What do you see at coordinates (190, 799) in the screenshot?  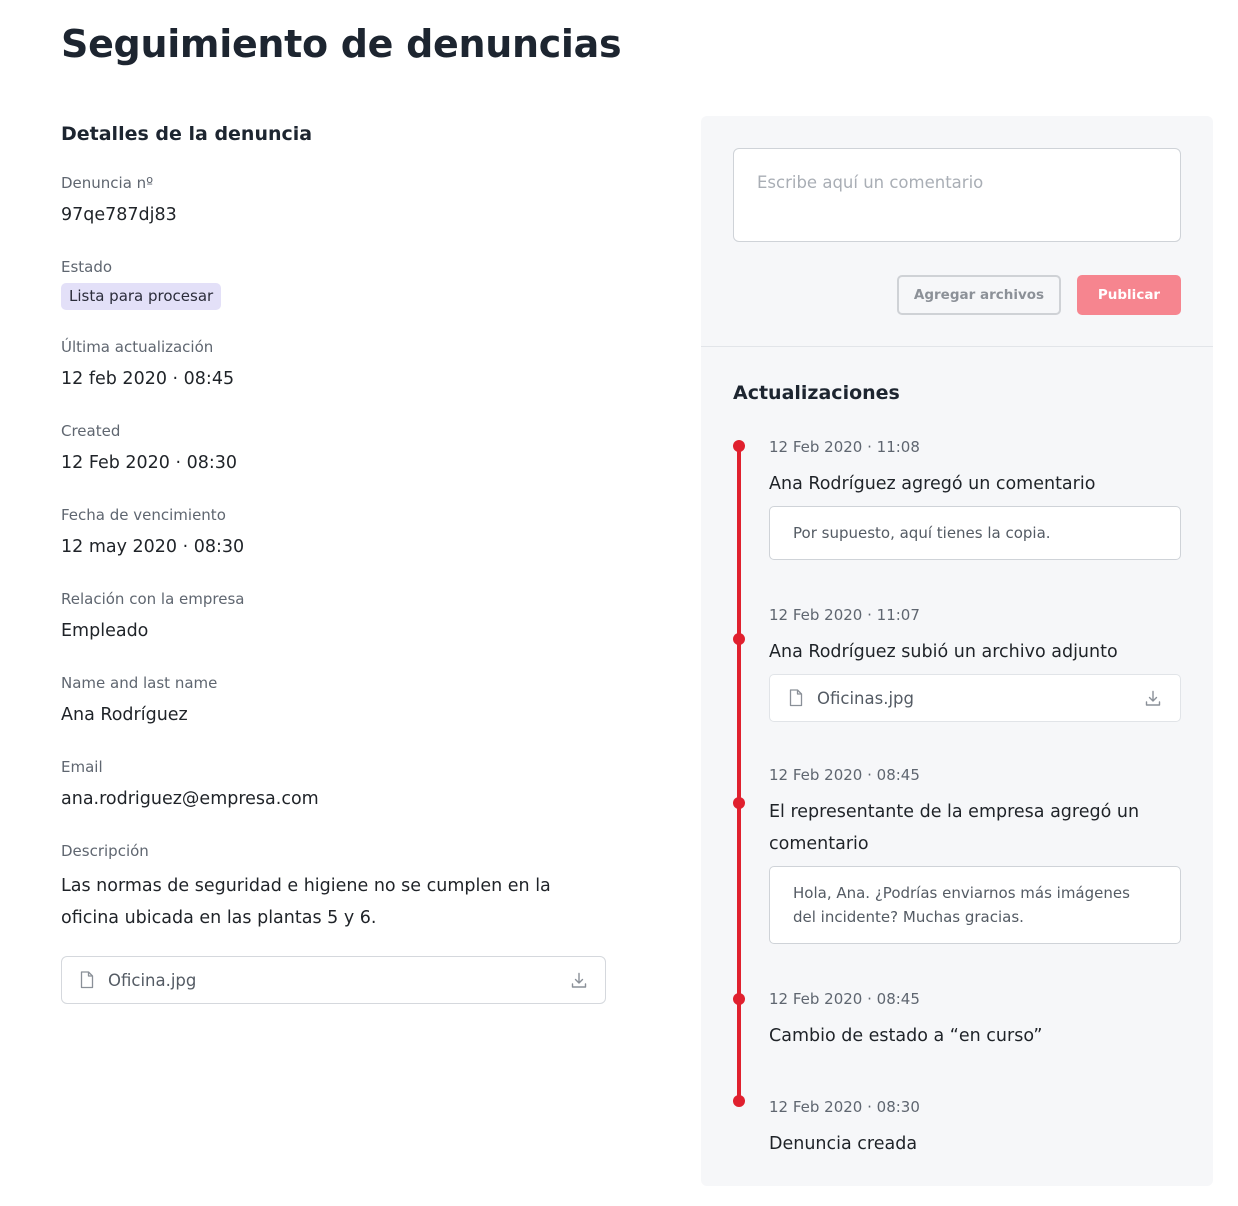 I see `field-value: ana.rodriguez@empresa.com` at bounding box center [190, 799].